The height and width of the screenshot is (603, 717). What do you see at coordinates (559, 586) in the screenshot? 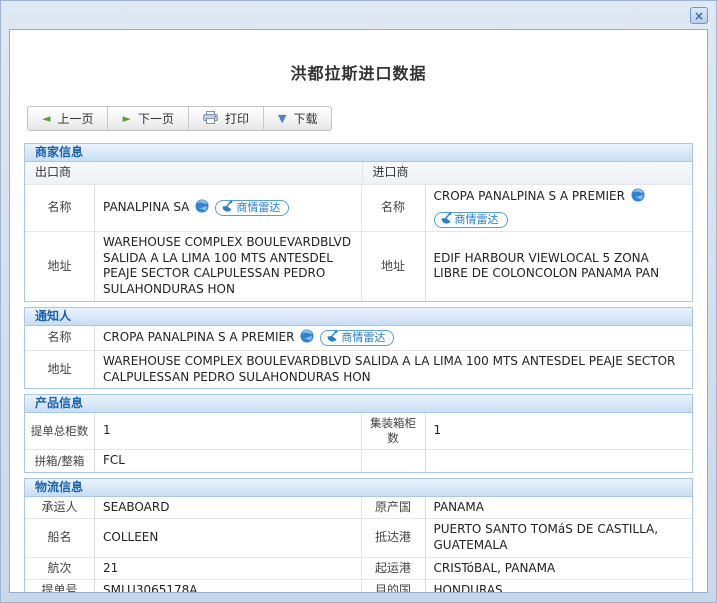
I see `row-value: HONDURAS` at bounding box center [559, 586].